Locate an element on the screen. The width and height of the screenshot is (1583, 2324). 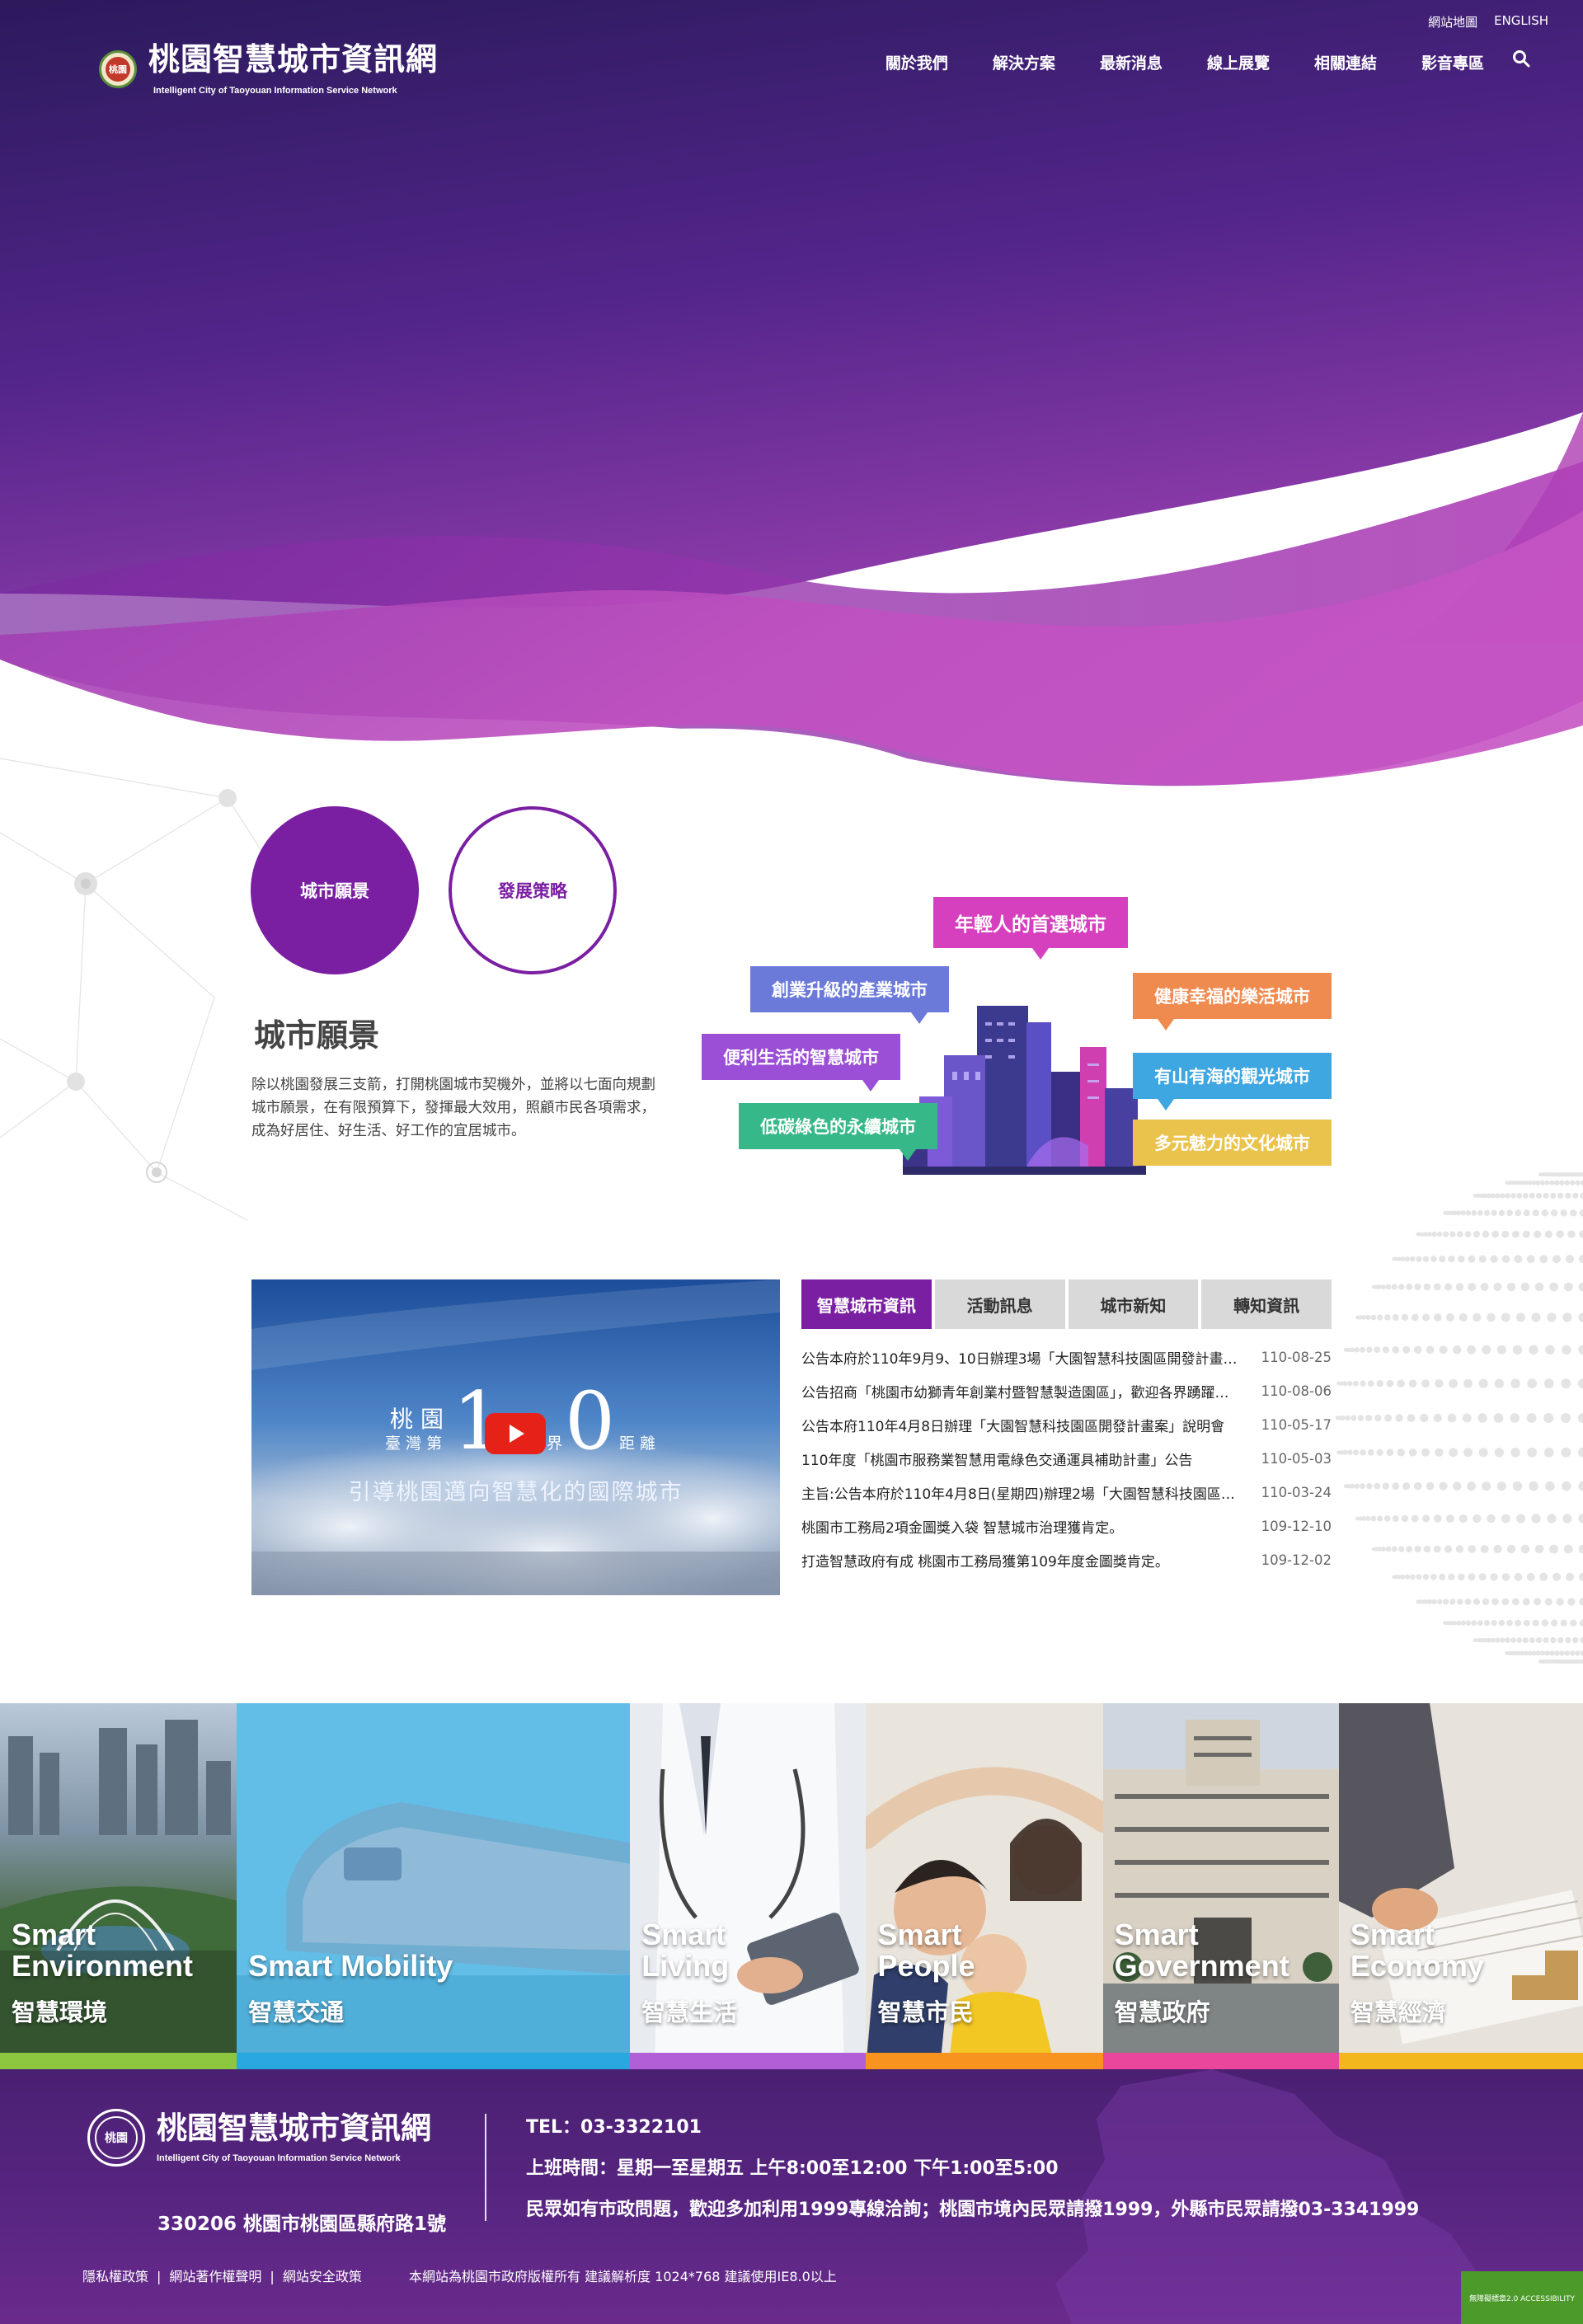
footer-tel: TEL：03-3322101 is located at coordinates (614, 2127).